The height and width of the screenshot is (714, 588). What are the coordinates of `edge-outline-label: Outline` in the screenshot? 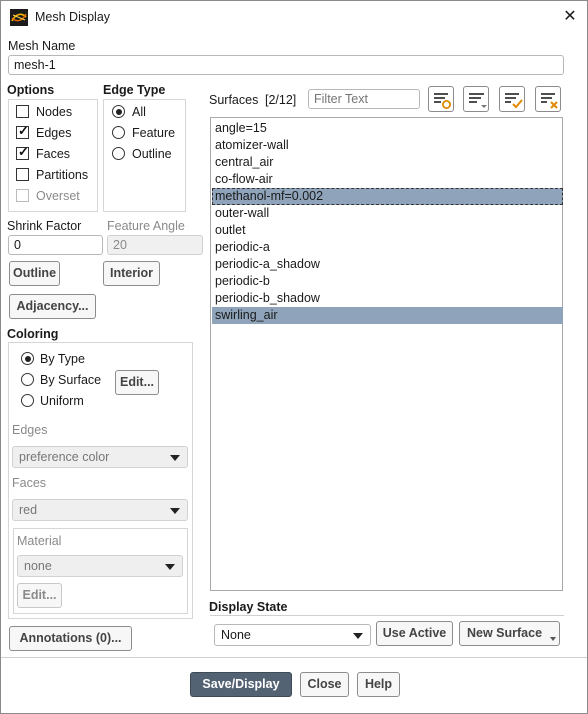 It's located at (152, 154).